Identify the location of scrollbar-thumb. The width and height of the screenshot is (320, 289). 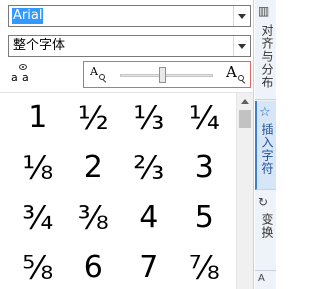
(245, 119).